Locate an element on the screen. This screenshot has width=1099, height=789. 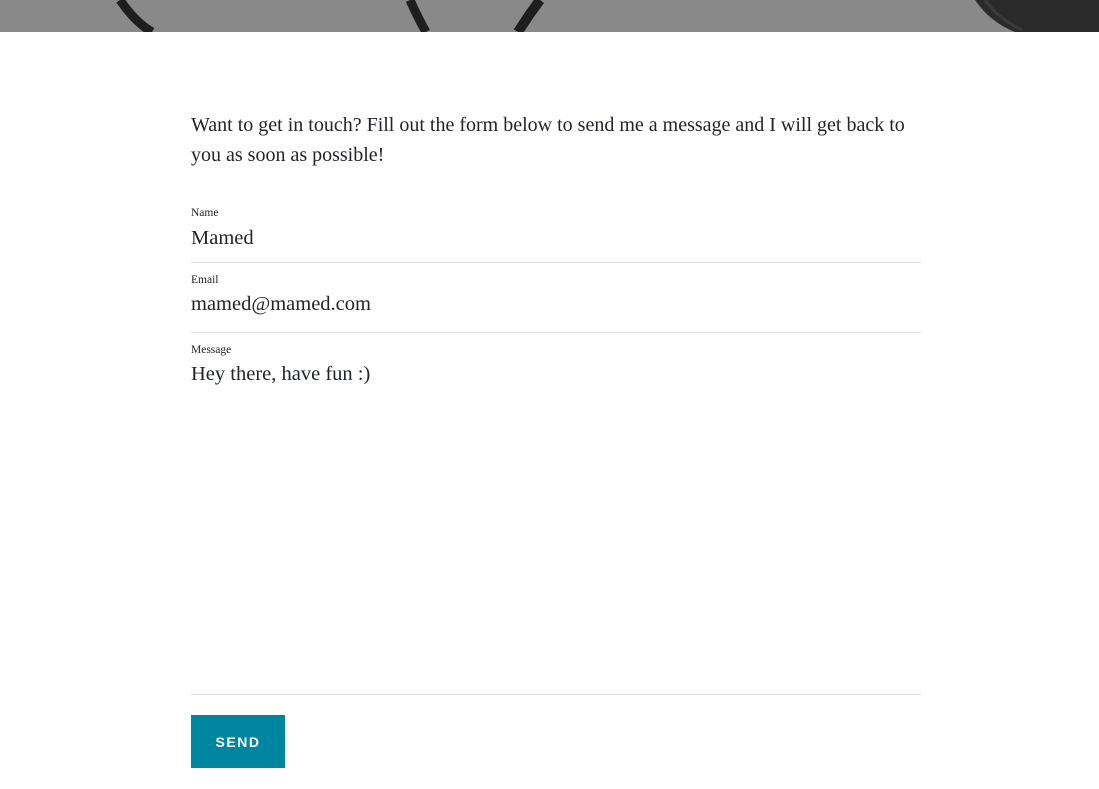
send-button: Send is located at coordinates (238, 741).